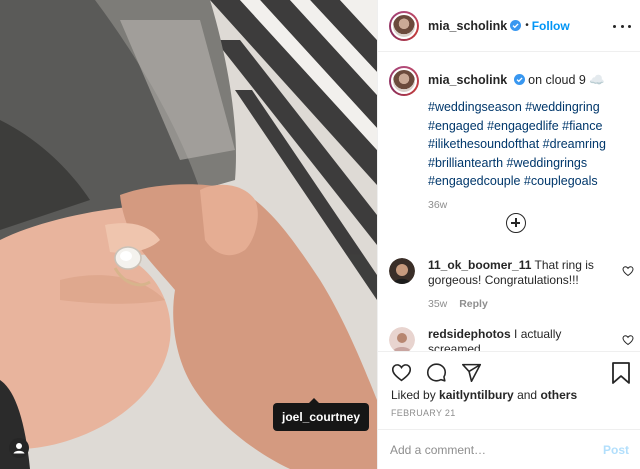 The width and height of the screenshot is (640, 469). Describe the element at coordinates (437, 304) in the screenshot. I see `comment-time: 35w` at that location.